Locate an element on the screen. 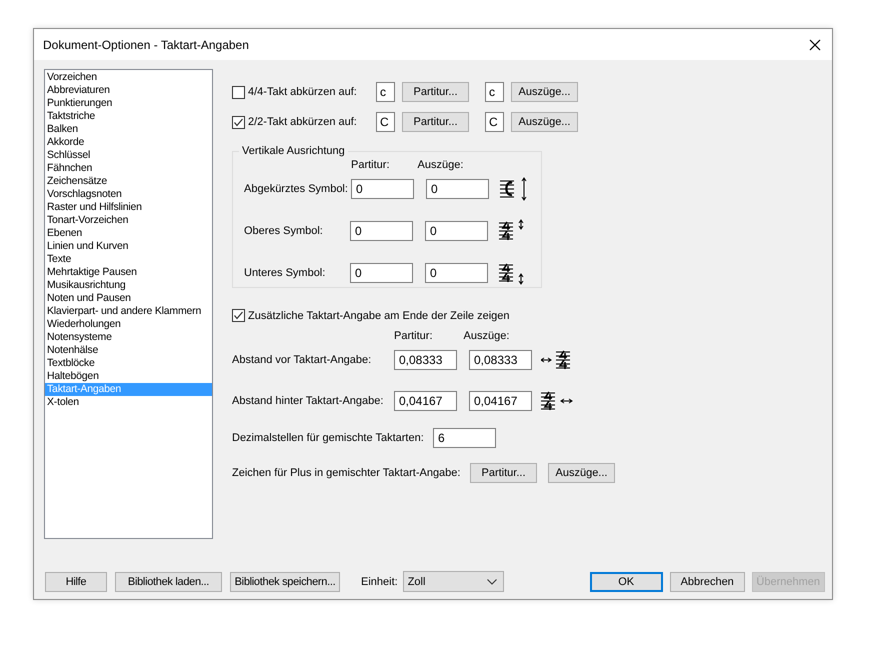 Image resolution: width=894 pixels, height=651 pixels. list-item: Mehrtaktige Pausen is located at coordinates (128, 272).